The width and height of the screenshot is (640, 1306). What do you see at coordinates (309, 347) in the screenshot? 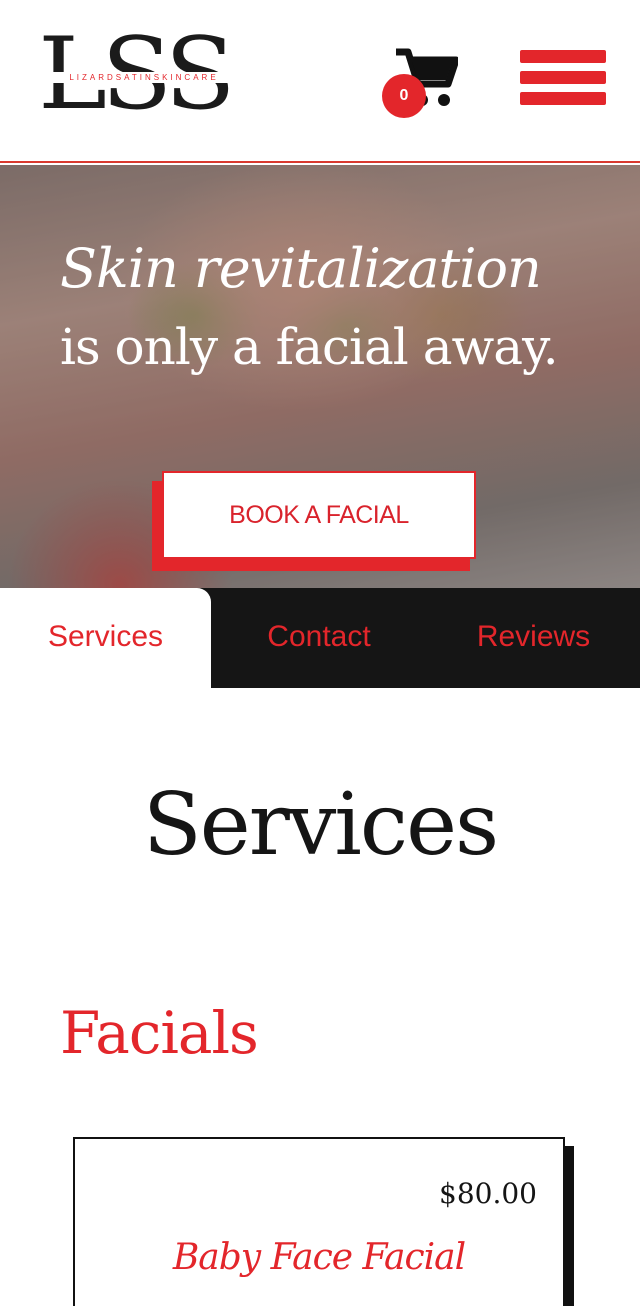
I see `hero-headline: is only a facial away.` at bounding box center [309, 347].